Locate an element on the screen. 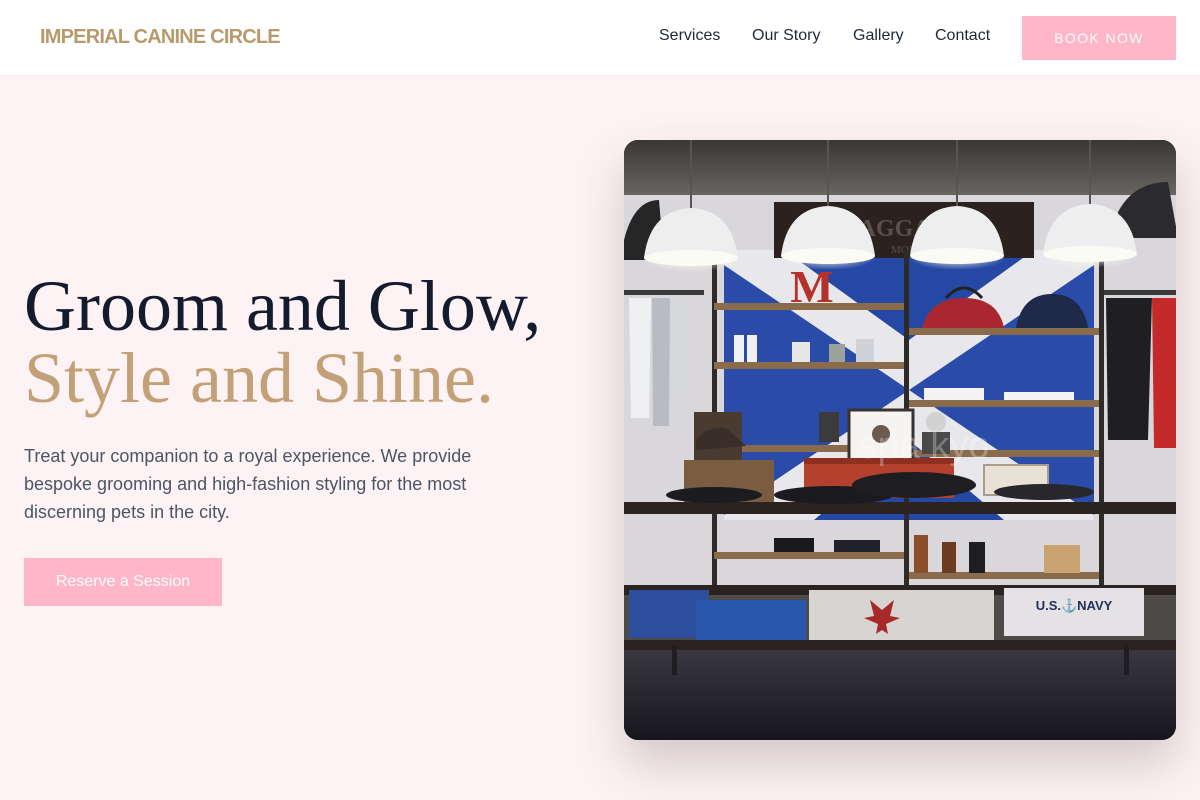  book-now-button: BOOK NOW is located at coordinates (1099, 38).